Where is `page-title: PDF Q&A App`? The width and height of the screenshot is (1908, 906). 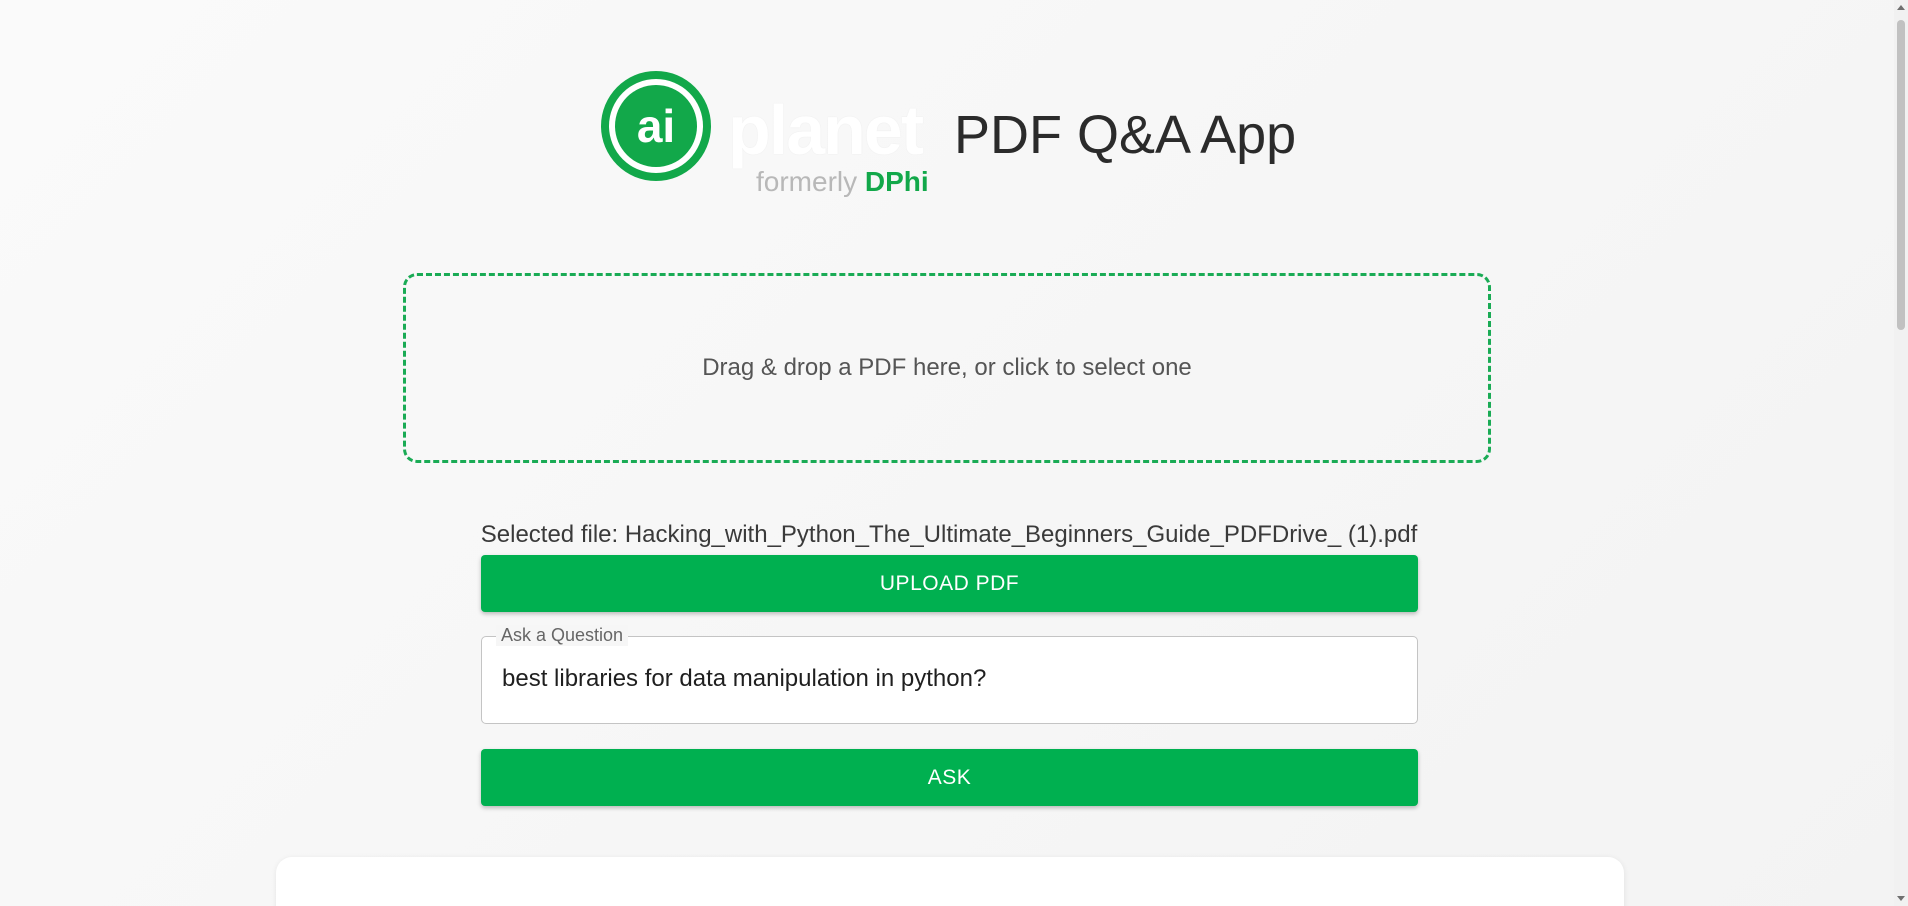
page-title: PDF Q&A App is located at coordinates (1125, 135).